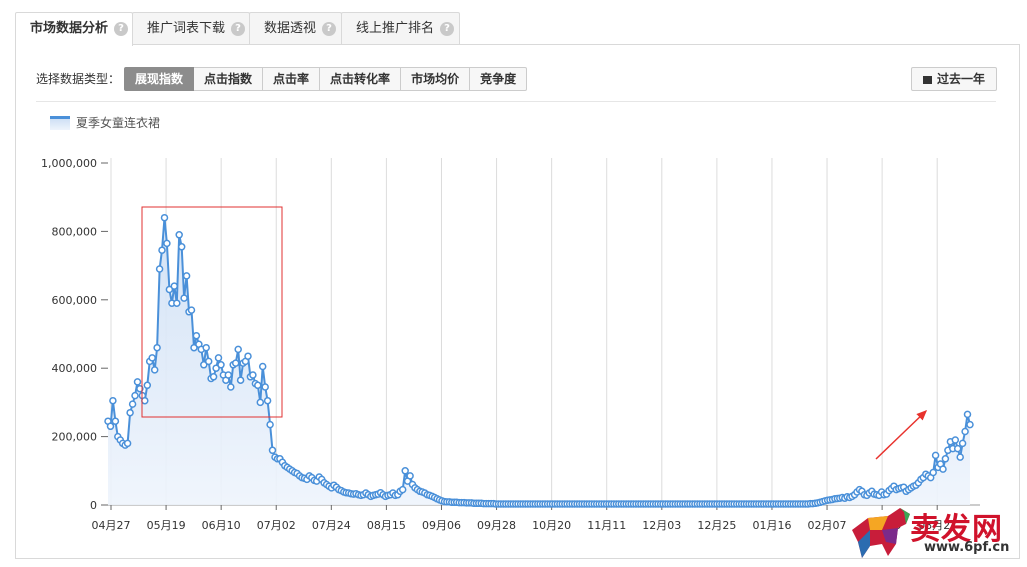 The height and width of the screenshot is (567, 1027). What do you see at coordinates (827, 525) in the screenshot?
I see `x-tick-label: 02月07` at bounding box center [827, 525].